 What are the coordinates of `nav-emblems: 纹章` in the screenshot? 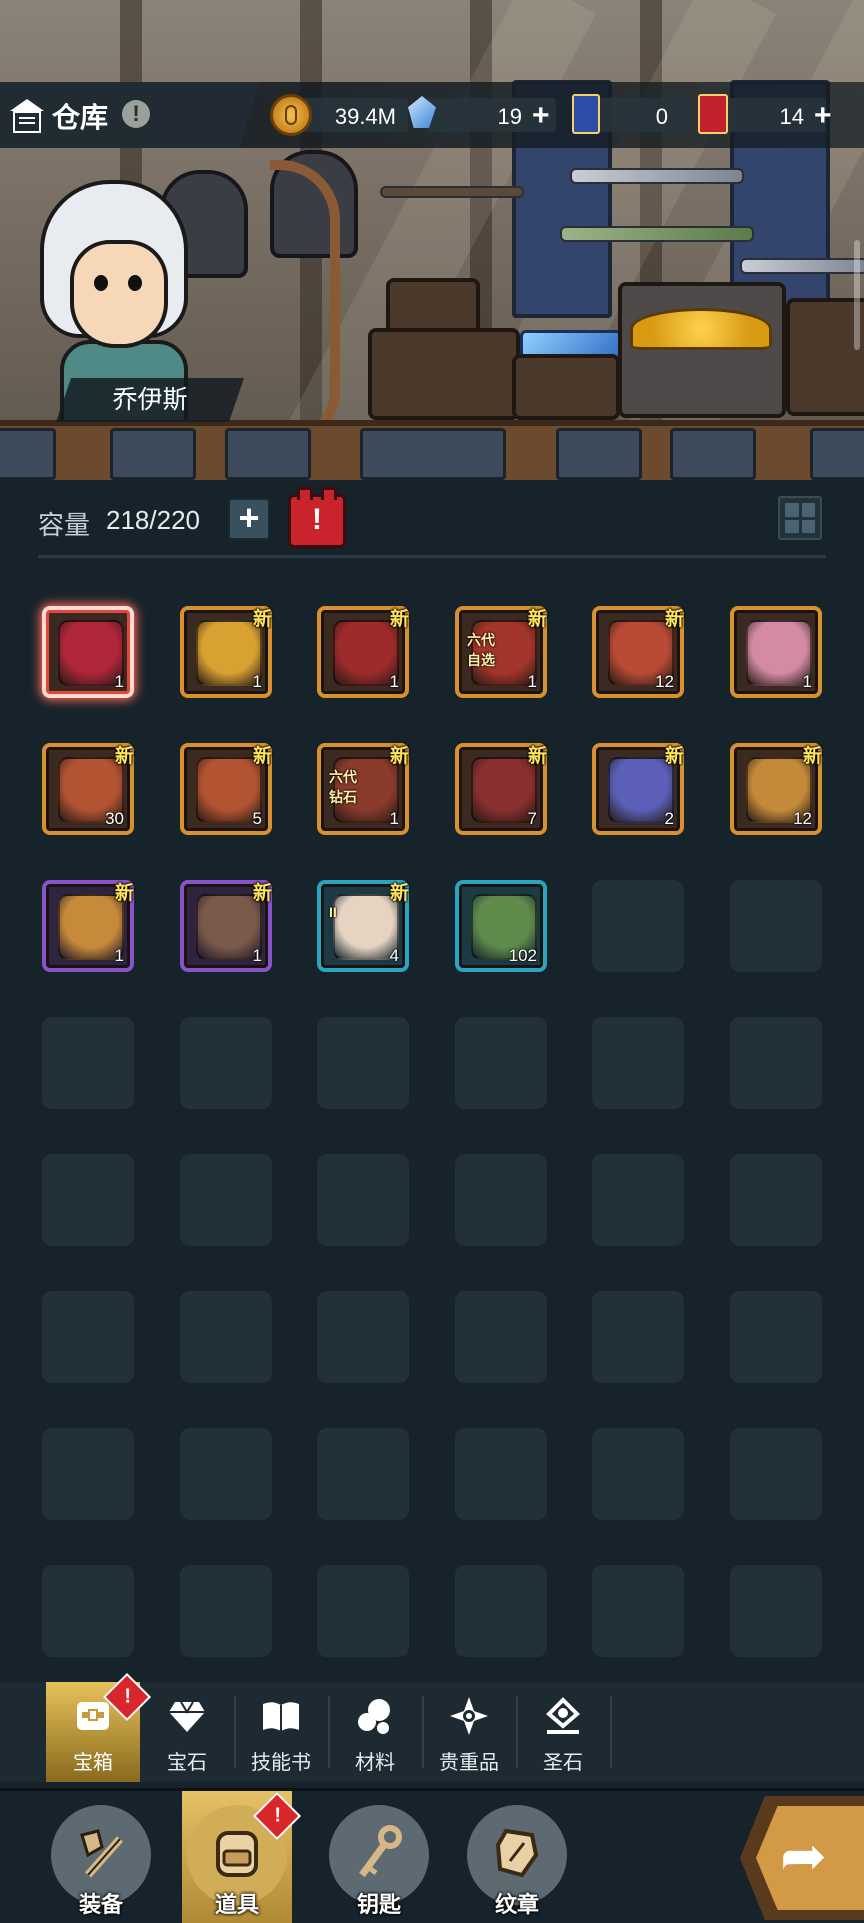 It's located at (517, 1857).